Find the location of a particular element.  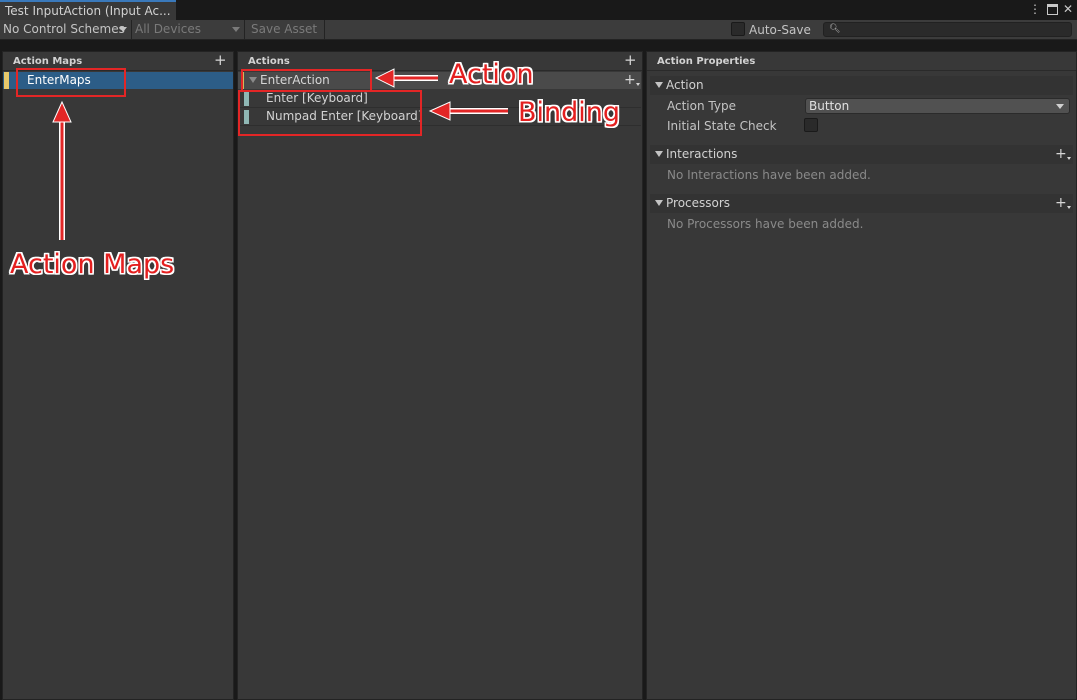

interactions-empty-text: No Interactions have been added. is located at coordinates (769, 175).